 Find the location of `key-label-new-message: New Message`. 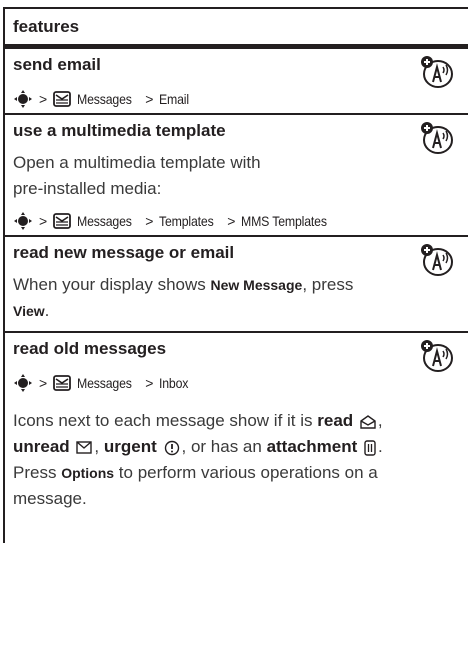

key-label-new-message: New Message is located at coordinates (256, 285).